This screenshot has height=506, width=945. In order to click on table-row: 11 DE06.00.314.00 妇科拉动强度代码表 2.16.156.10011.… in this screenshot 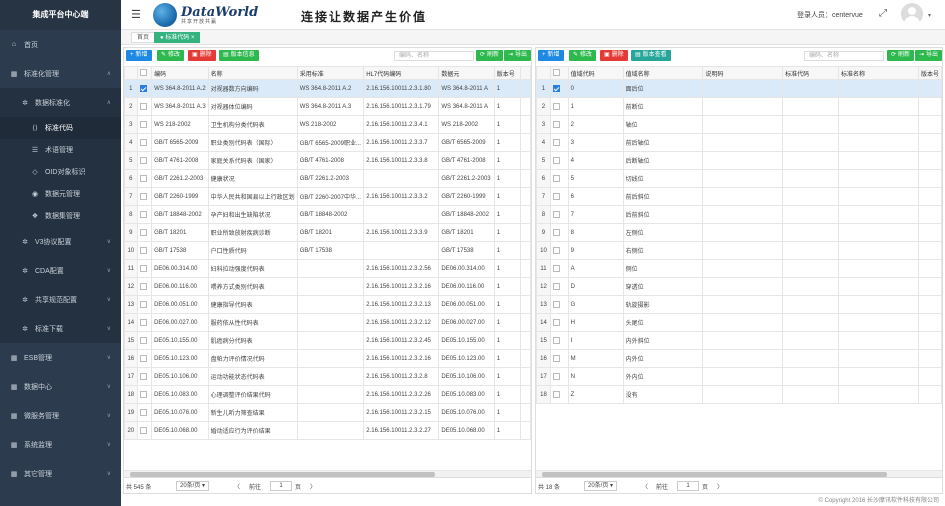, I will do `click(327, 268)`.